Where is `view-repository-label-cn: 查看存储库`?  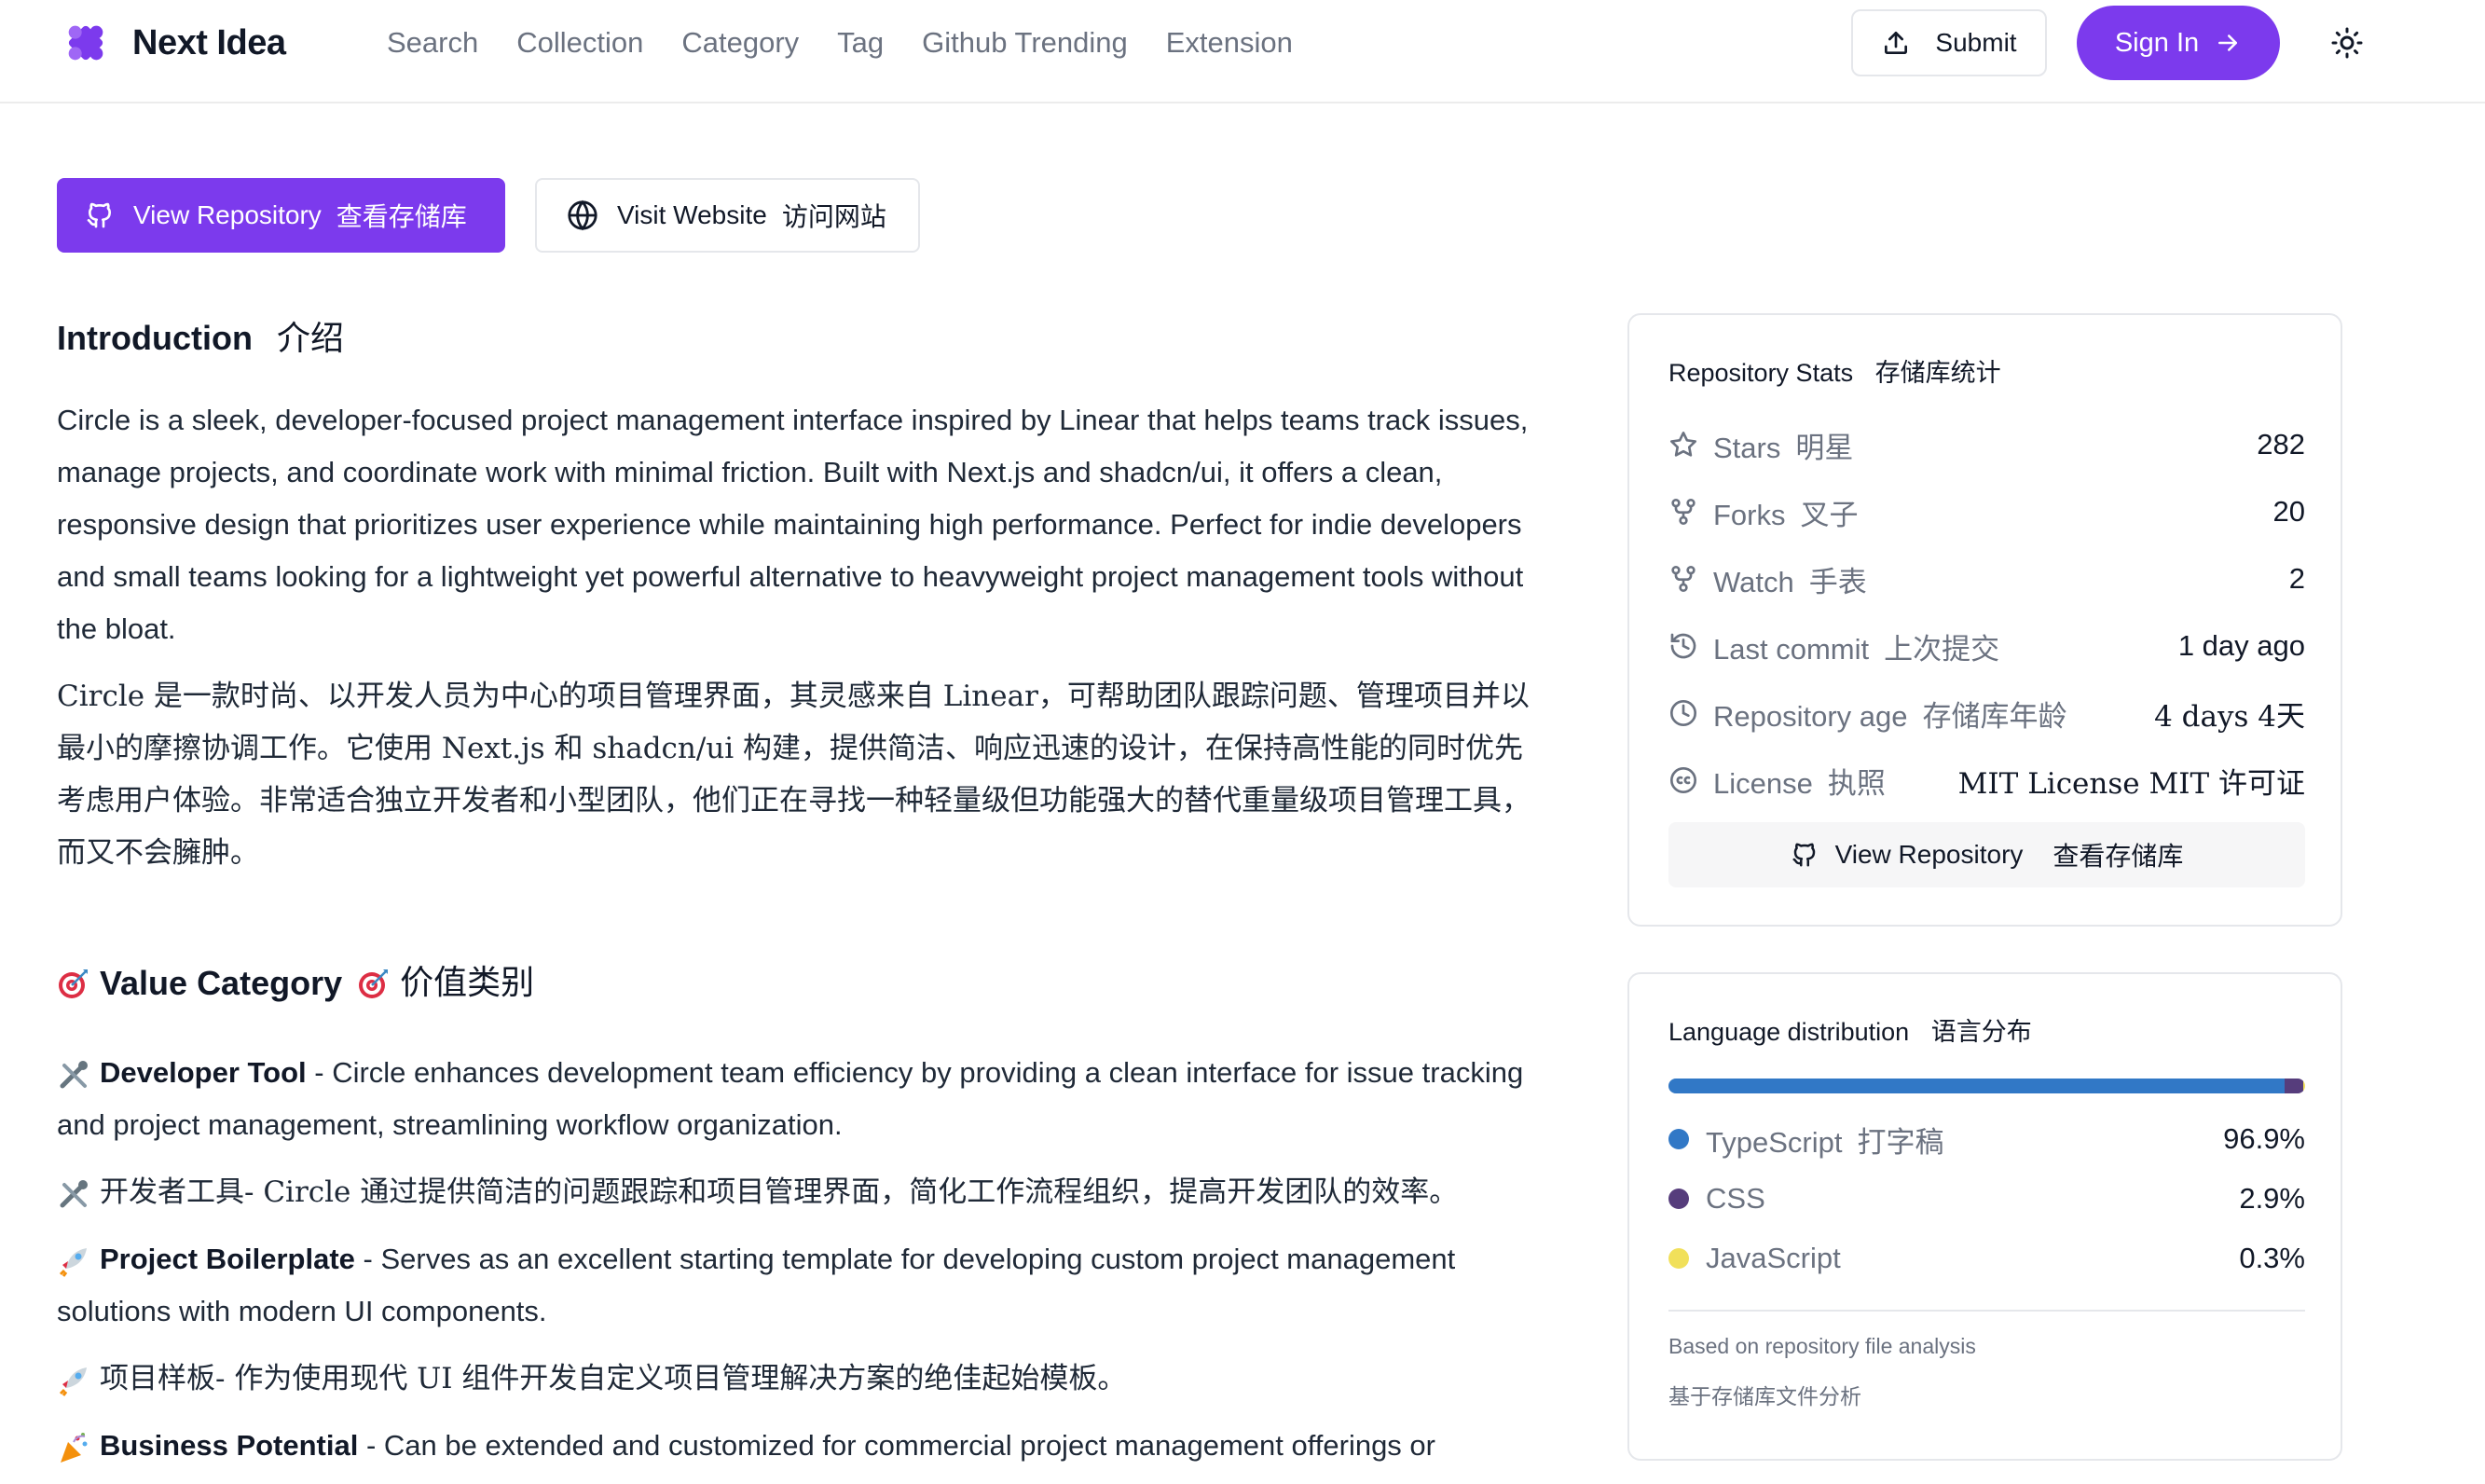
view-repository-label-cn: 查看存储库 is located at coordinates (401, 216).